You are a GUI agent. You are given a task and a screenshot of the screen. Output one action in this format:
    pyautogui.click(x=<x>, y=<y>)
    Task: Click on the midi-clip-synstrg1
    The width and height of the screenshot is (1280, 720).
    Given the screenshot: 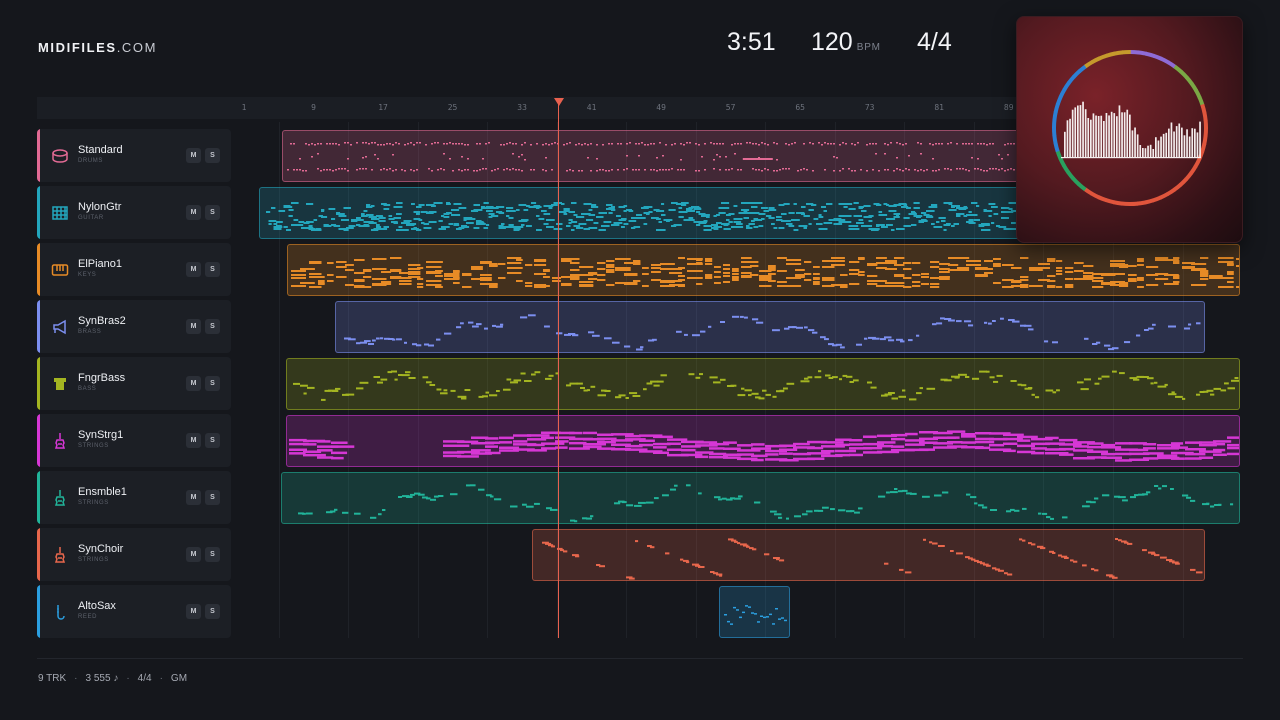 What is the action you would take?
    pyautogui.click(x=763, y=441)
    